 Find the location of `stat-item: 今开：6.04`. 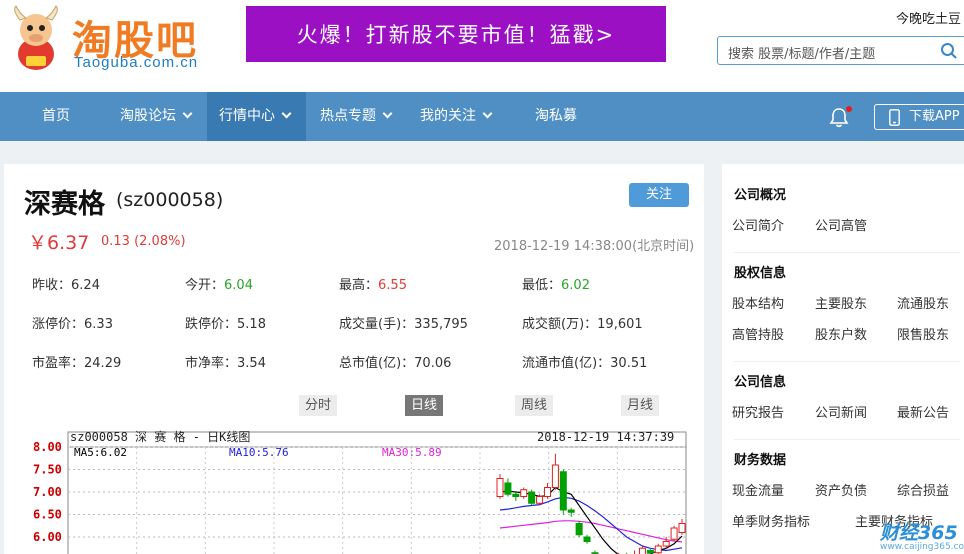

stat-item: 今开：6.04 is located at coordinates (219, 283).